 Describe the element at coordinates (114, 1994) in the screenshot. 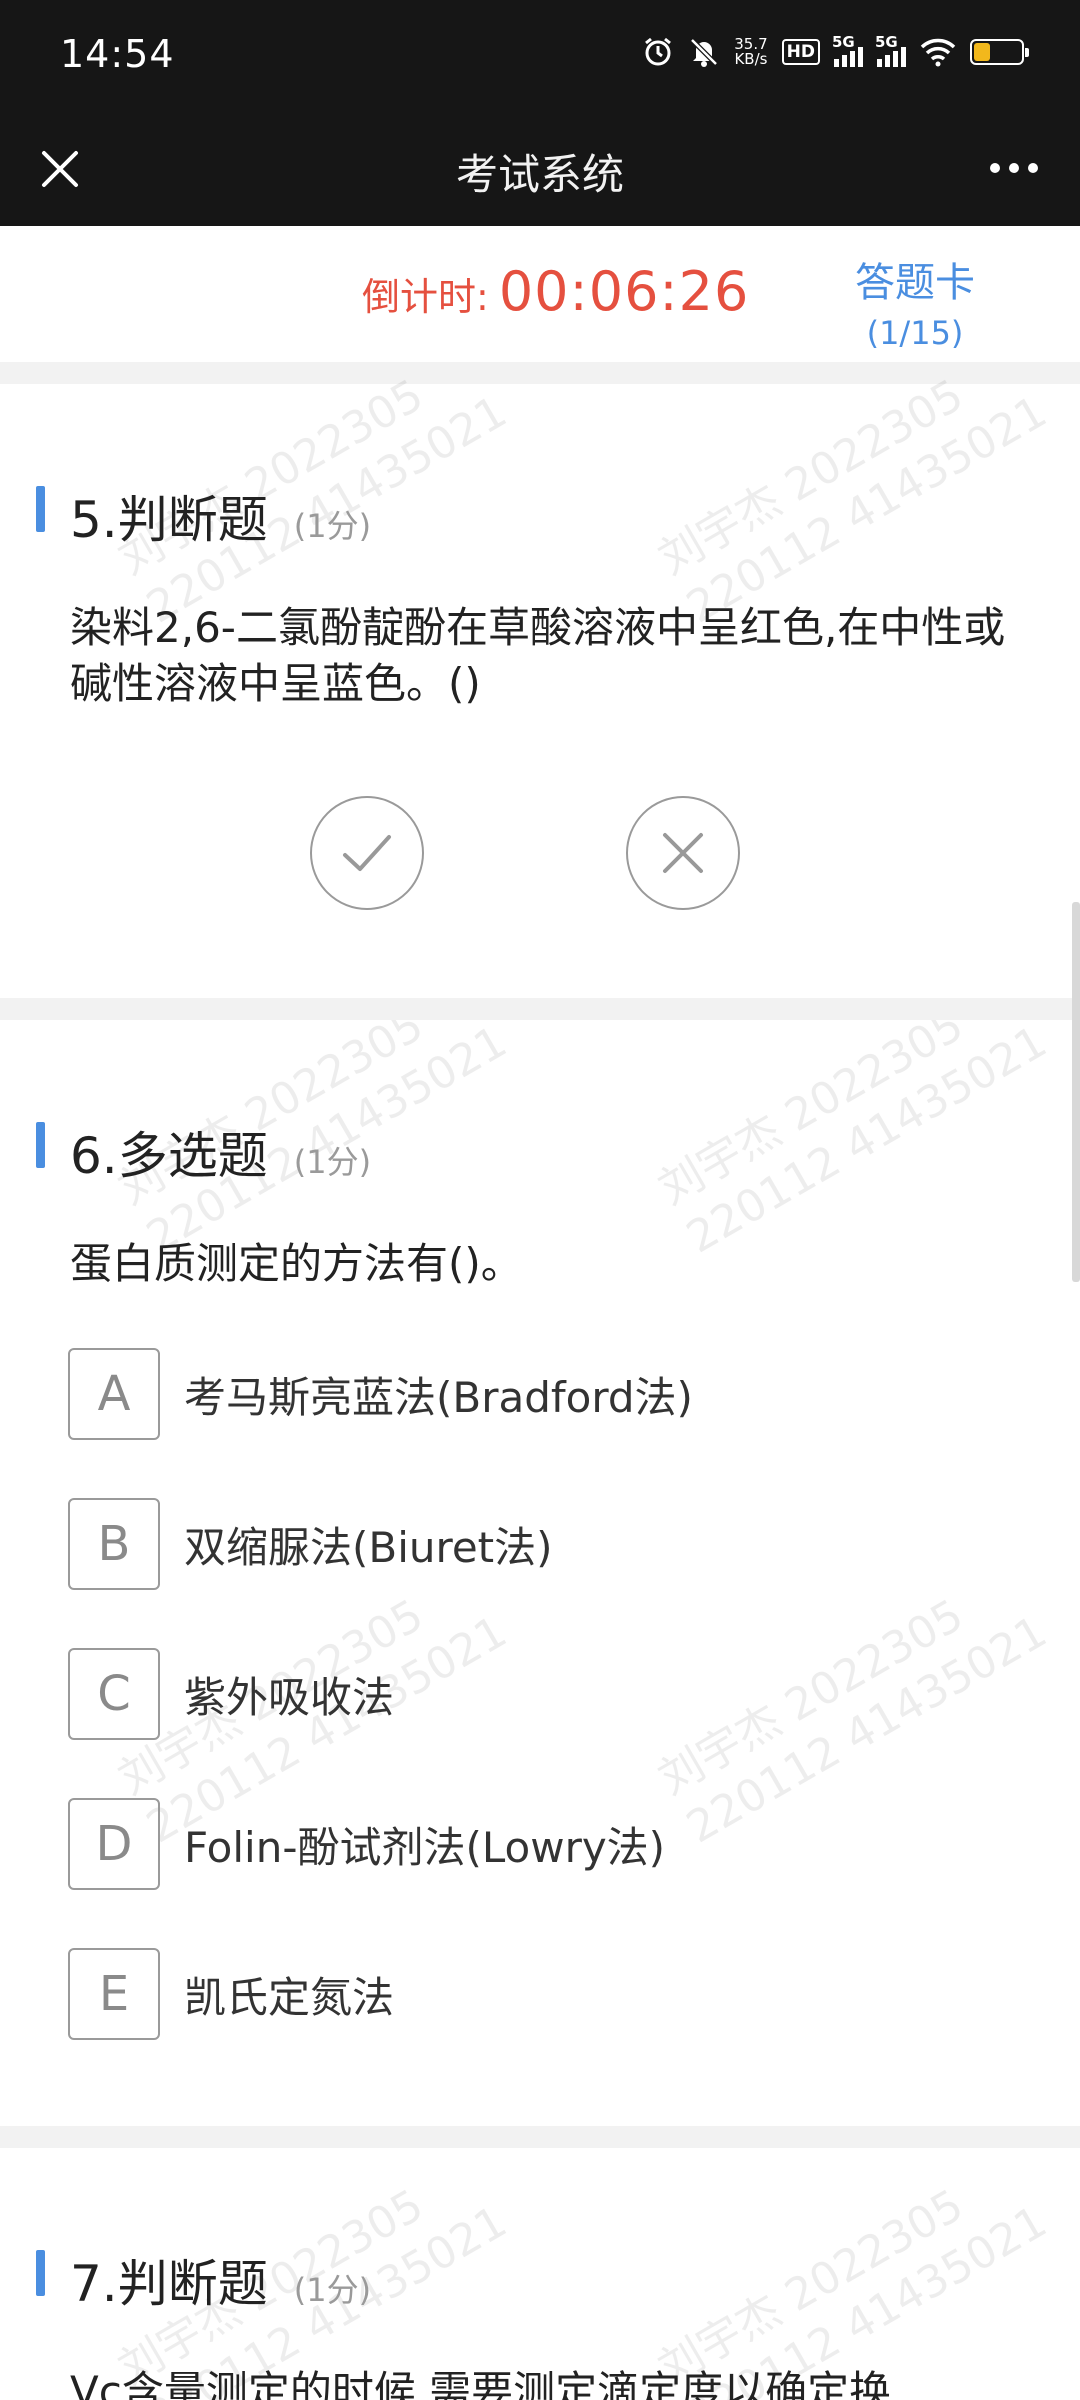

I see `option-letter: E` at that location.